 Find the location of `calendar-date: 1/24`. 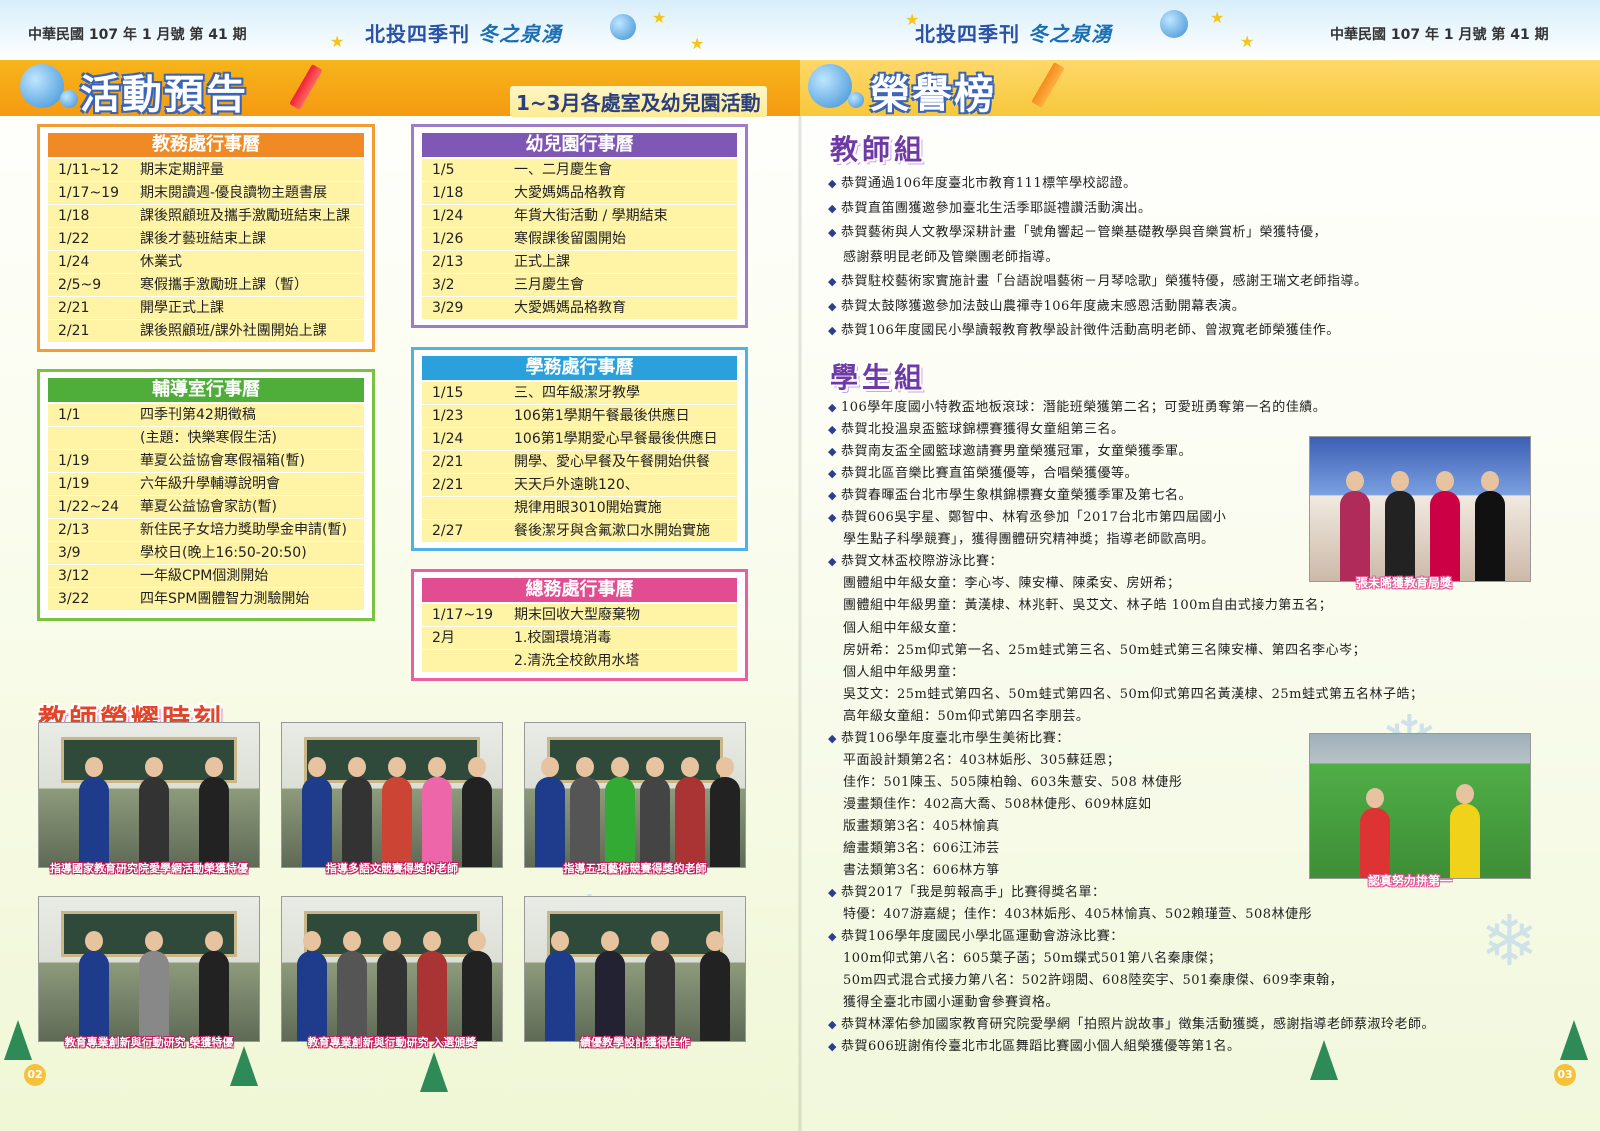

calendar-date: 1/24 is located at coordinates (74, 262).